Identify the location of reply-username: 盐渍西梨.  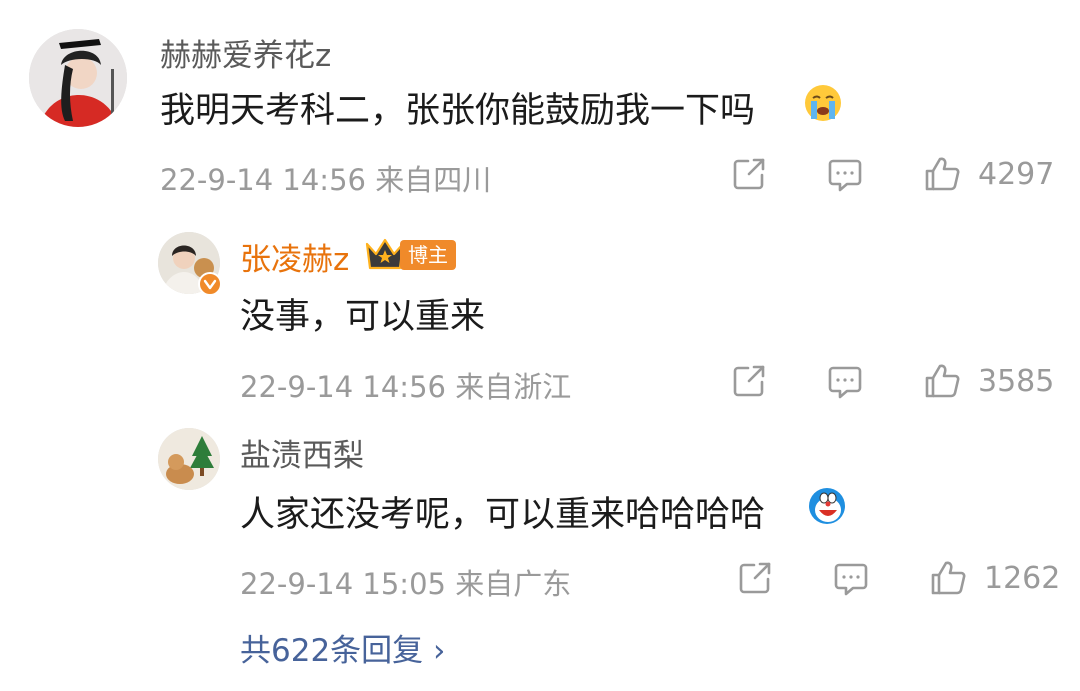
(302, 452).